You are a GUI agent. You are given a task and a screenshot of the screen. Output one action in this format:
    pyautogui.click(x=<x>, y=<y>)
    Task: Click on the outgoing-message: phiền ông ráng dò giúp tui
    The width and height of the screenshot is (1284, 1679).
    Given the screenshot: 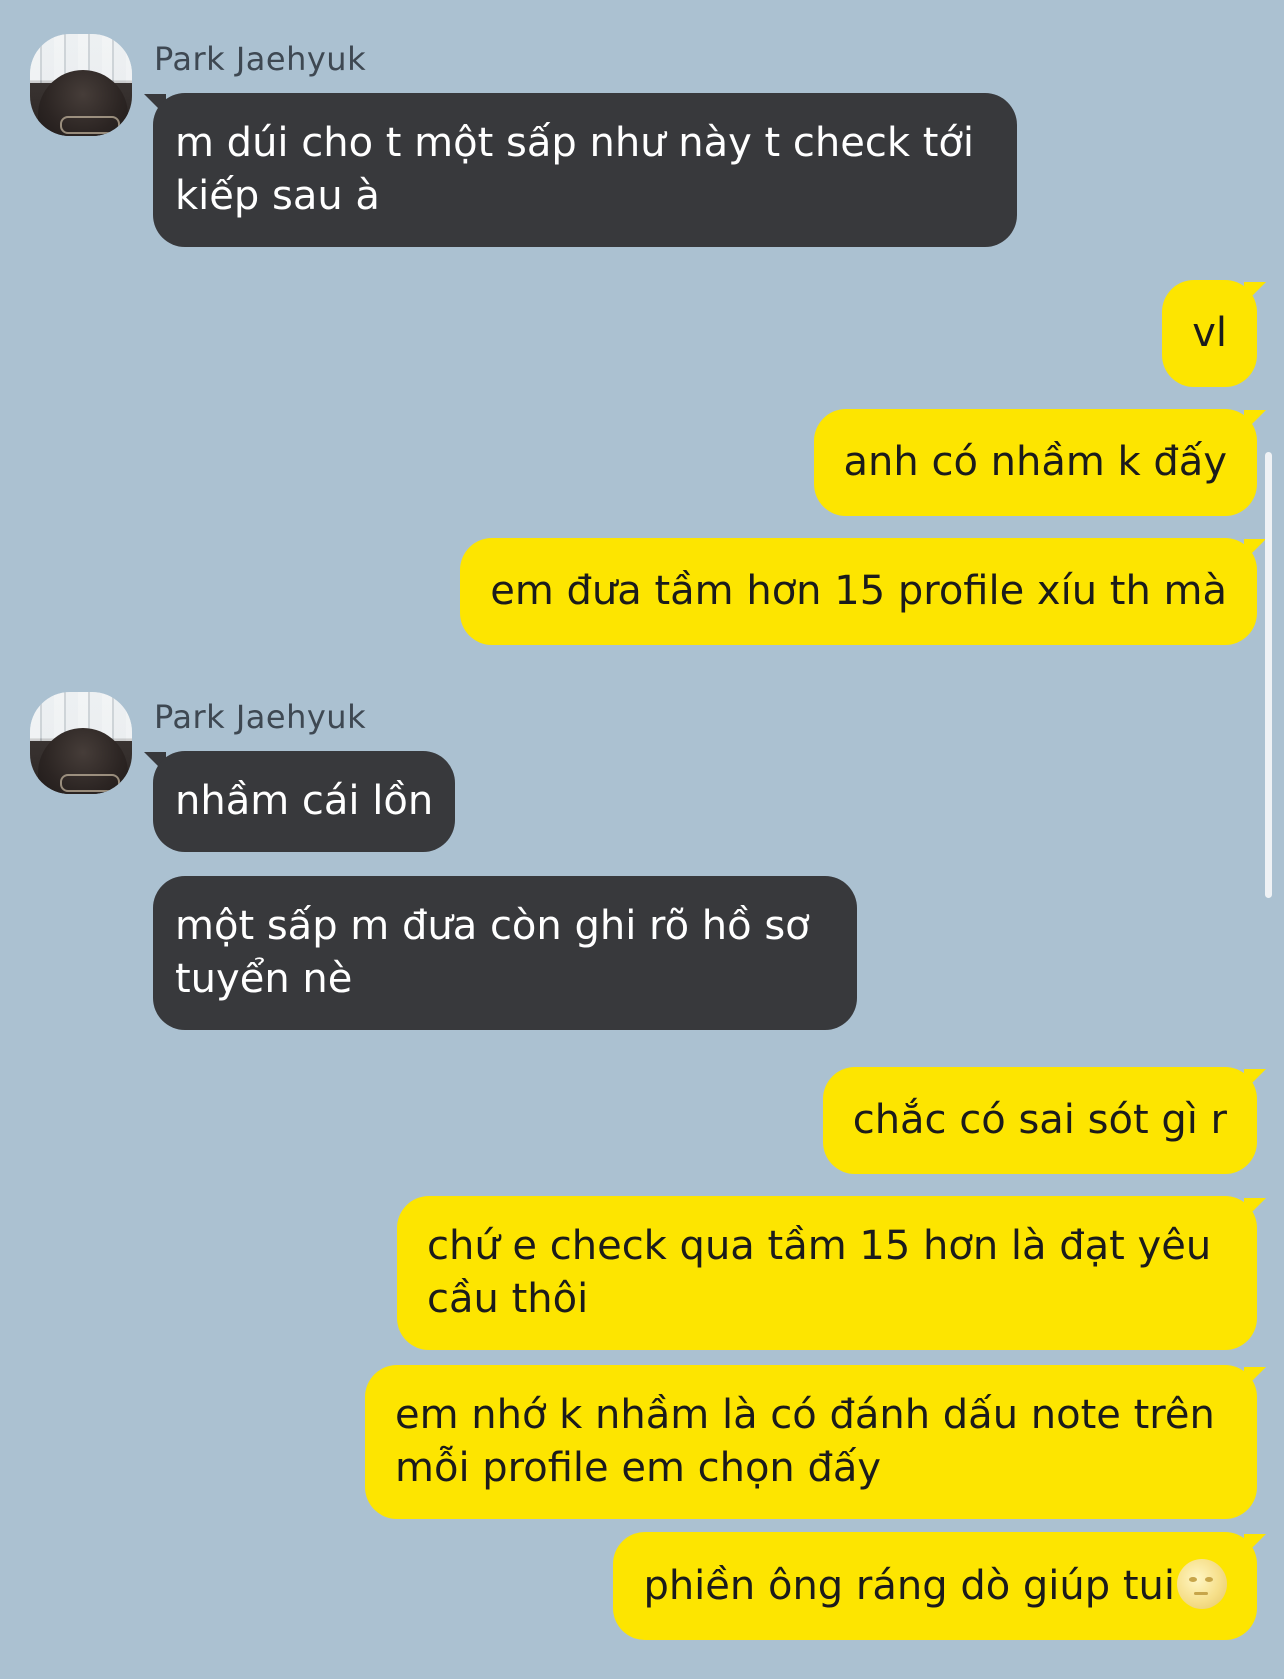 What is the action you would take?
    pyautogui.click(x=935, y=1586)
    